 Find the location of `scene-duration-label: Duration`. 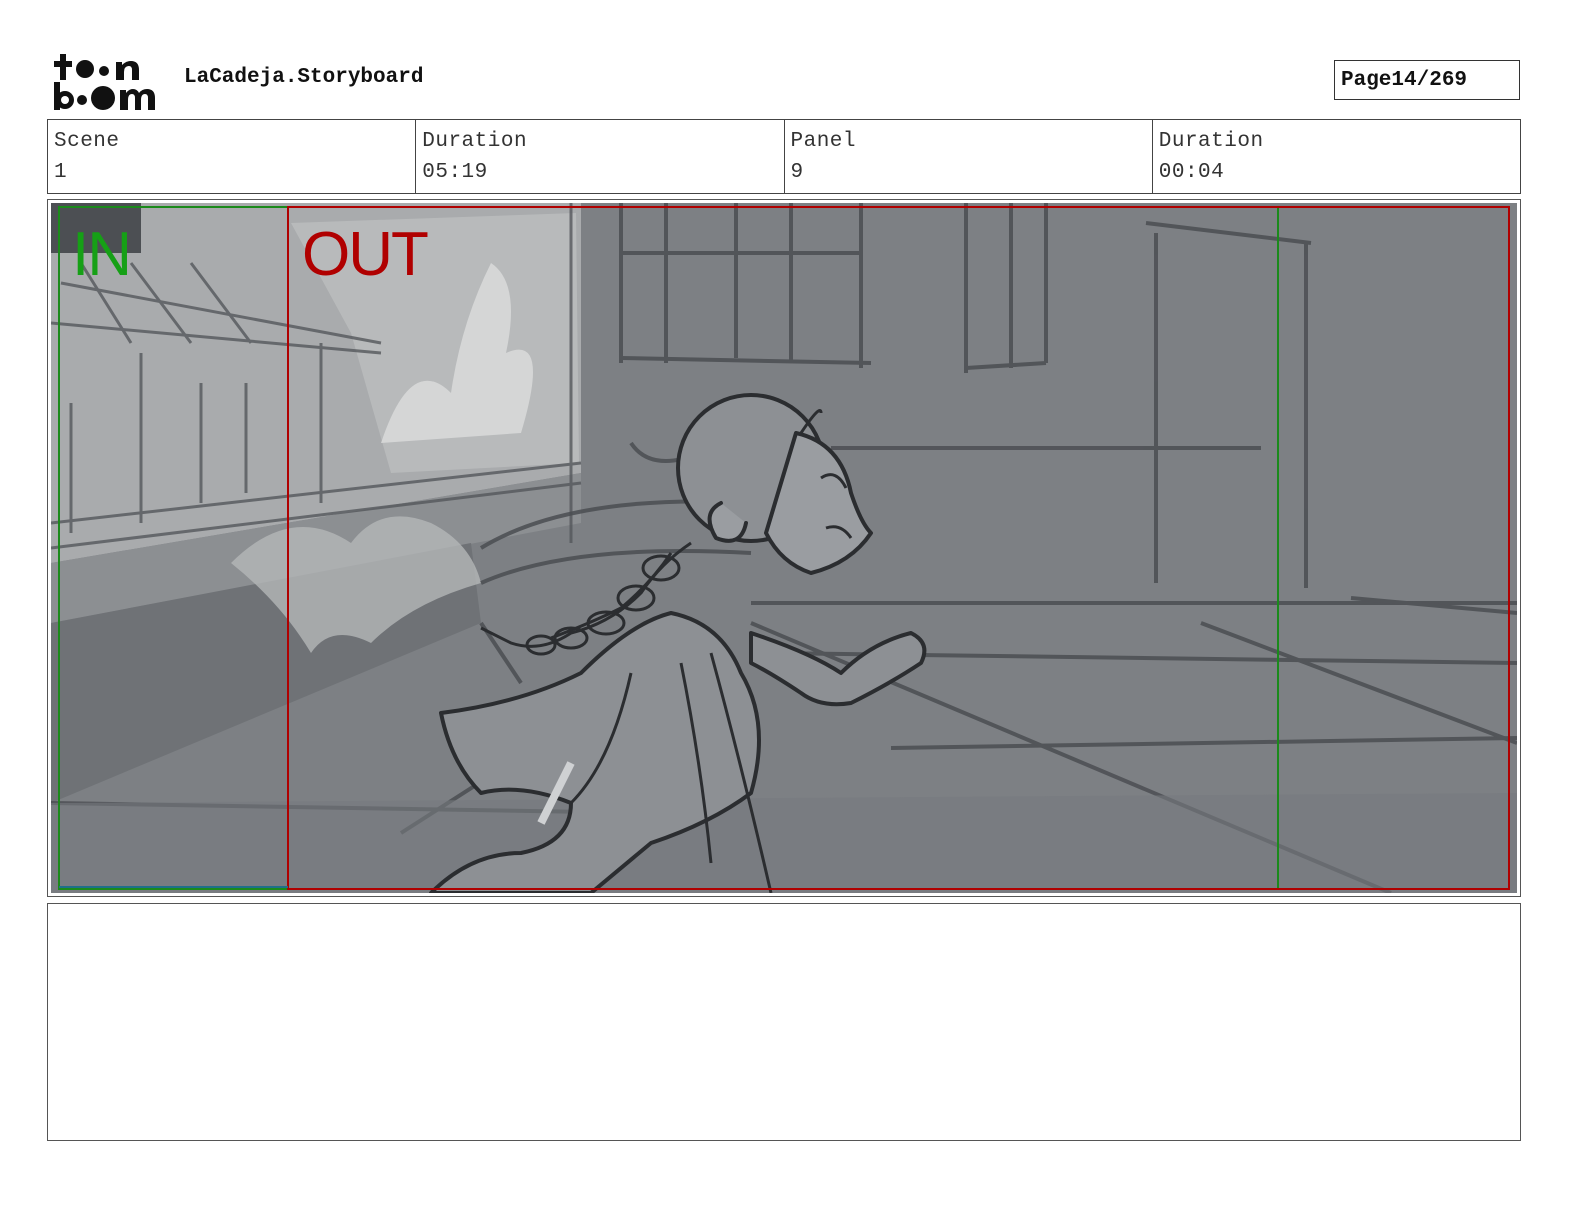

scene-duration-label: Duration is located at coordinates (475, 141).